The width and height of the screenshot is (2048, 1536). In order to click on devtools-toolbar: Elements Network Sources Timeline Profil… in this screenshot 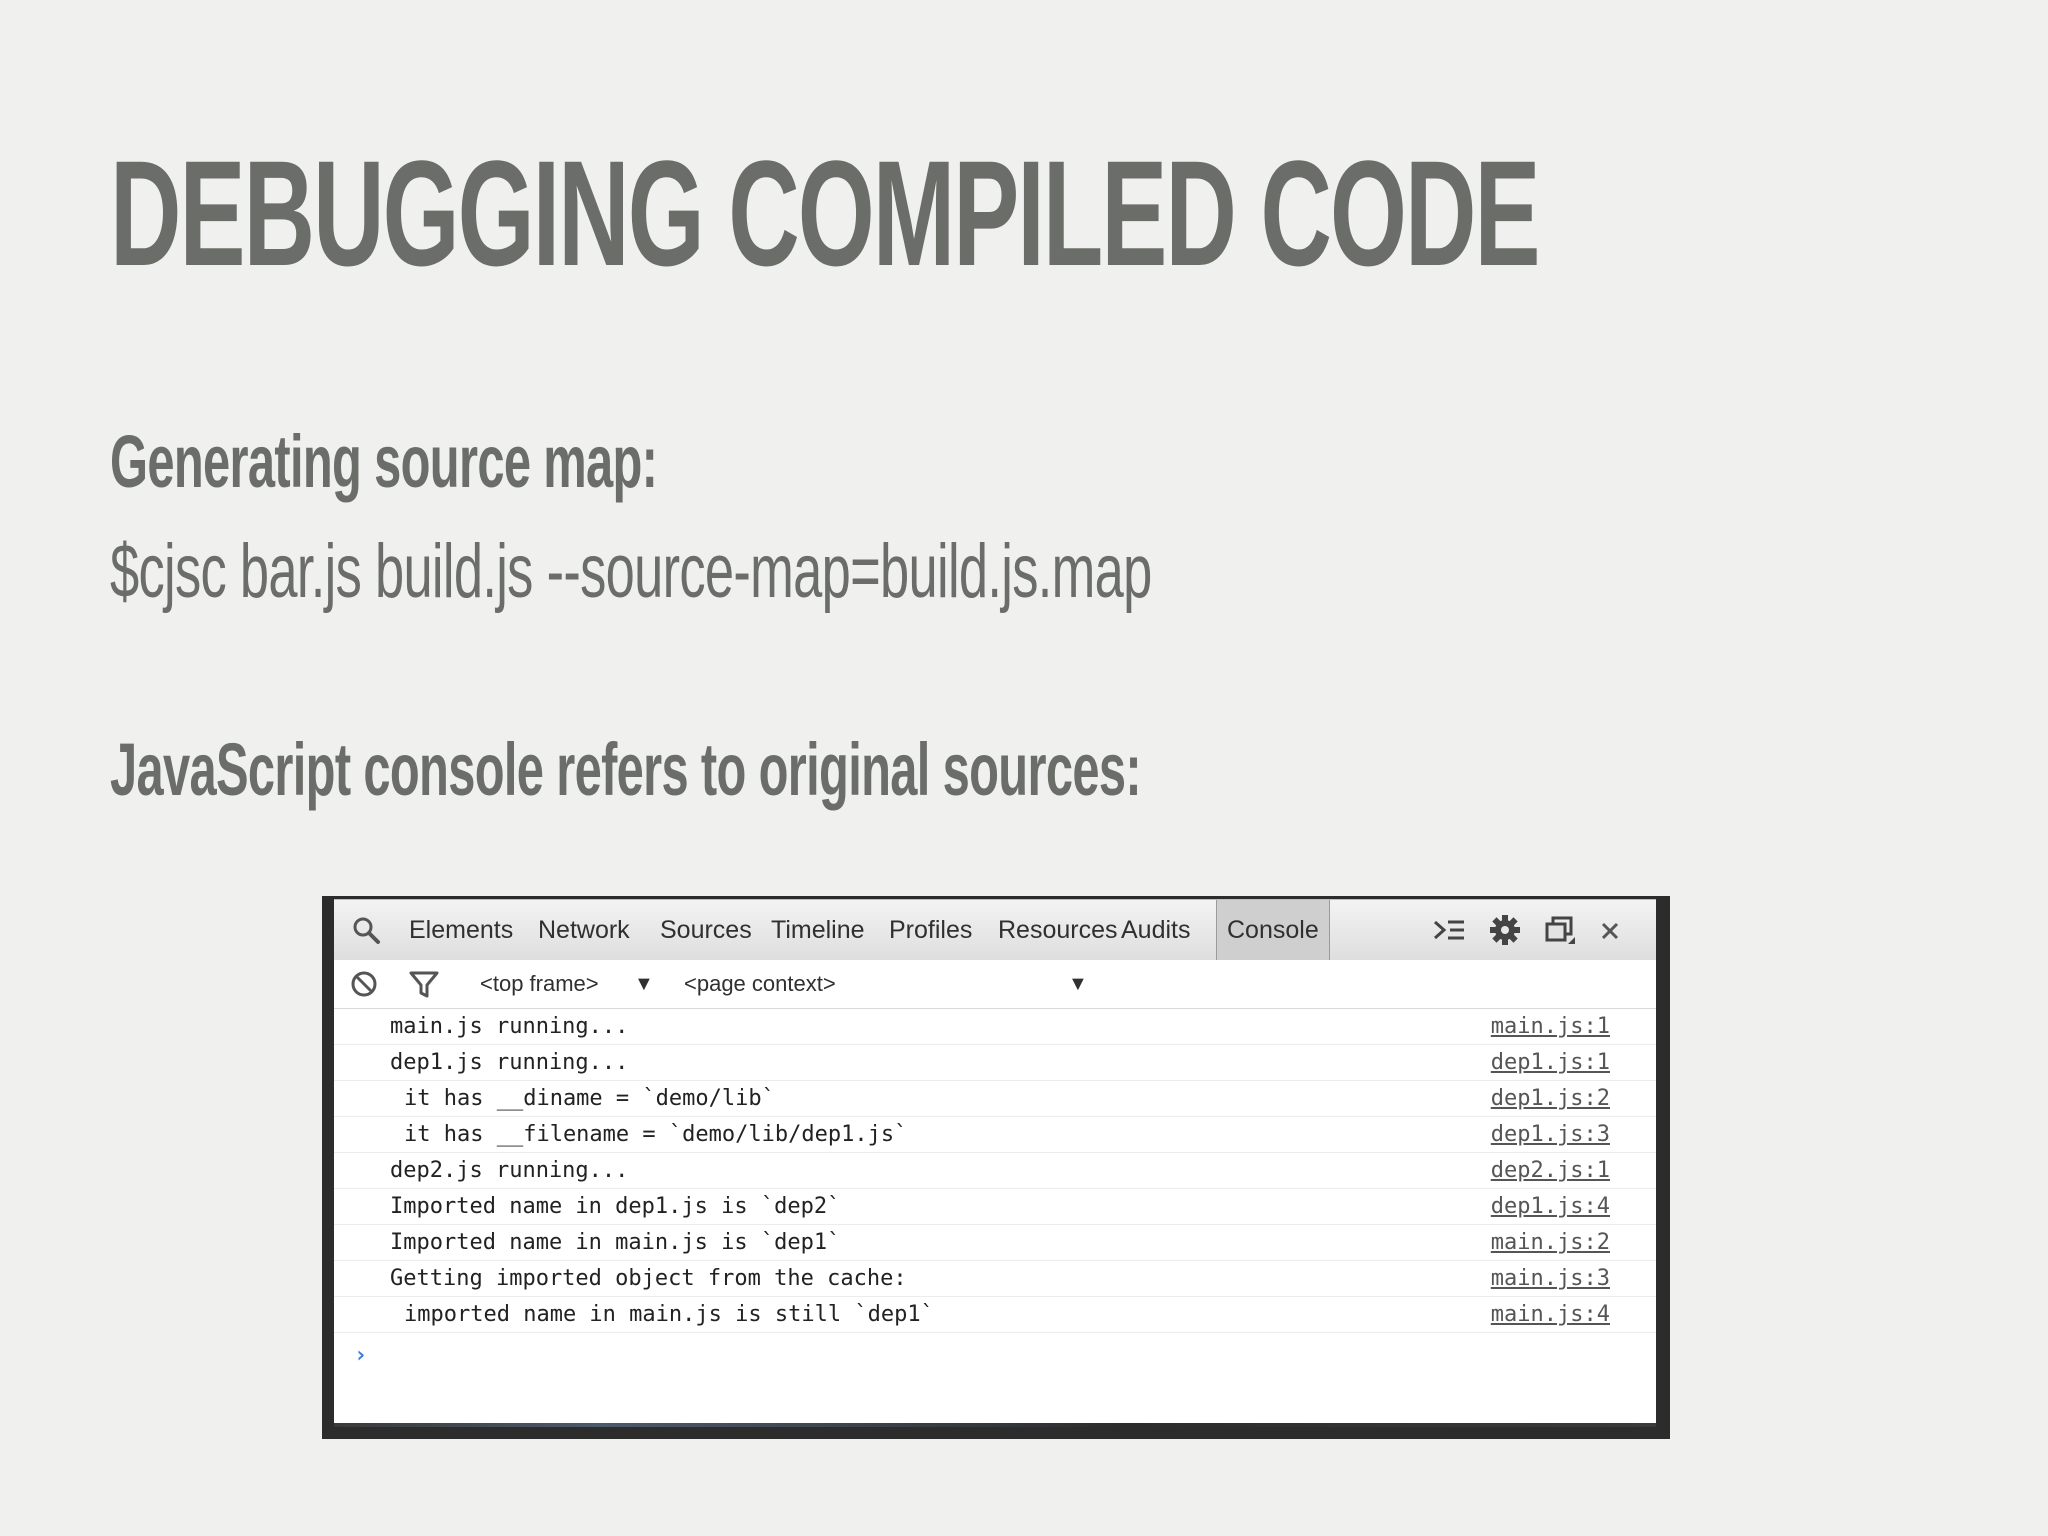, I will do `click(995, 930)`.